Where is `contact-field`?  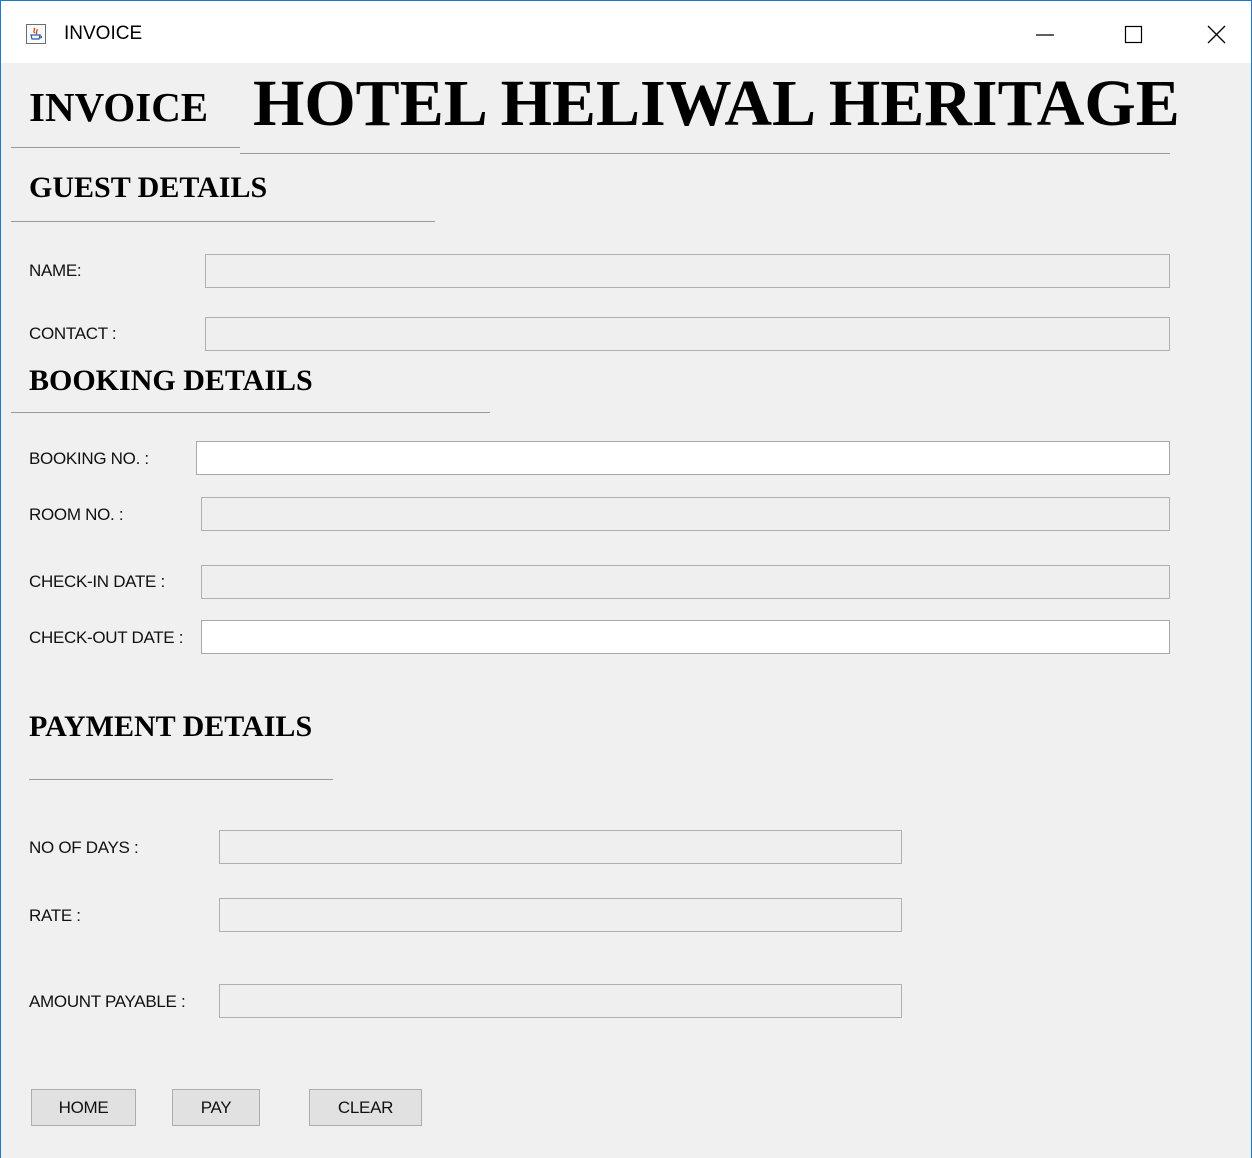 contact-field is located at coordinates (687, 334).